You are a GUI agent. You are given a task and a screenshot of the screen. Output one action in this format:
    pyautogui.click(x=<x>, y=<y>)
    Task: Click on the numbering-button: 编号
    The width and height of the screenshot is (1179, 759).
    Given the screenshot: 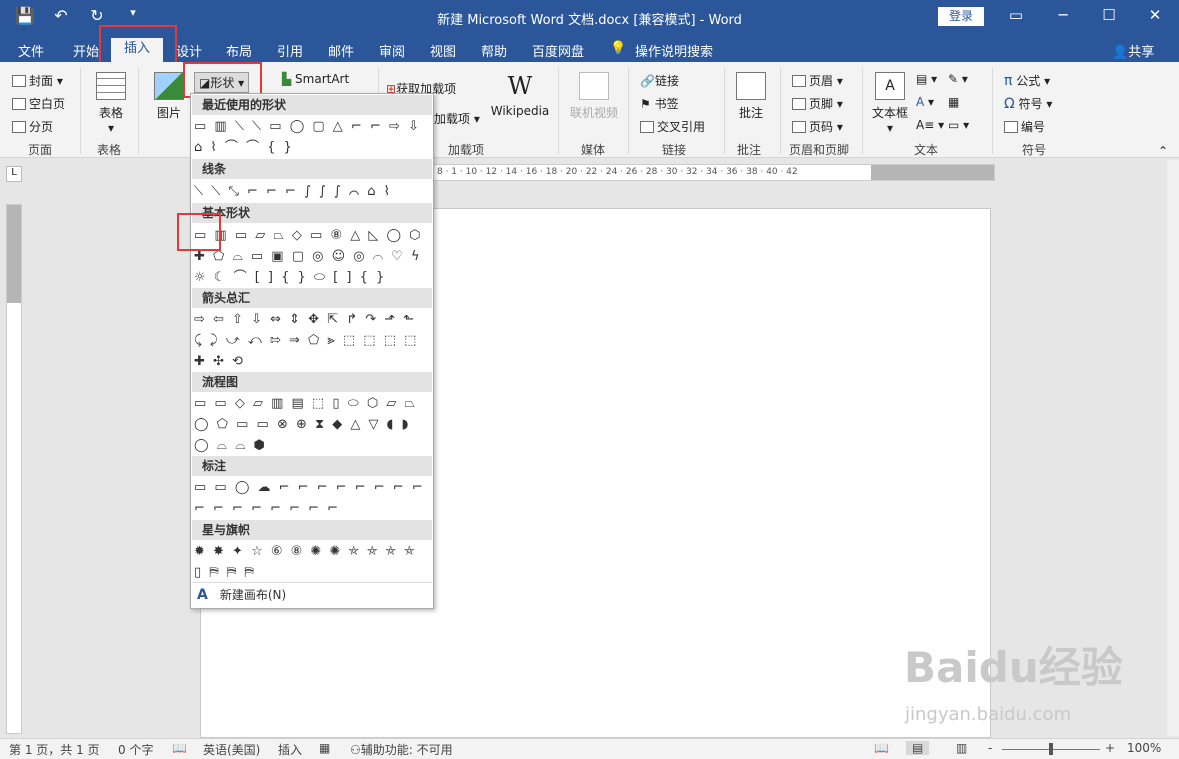 What is the action you would take?
    pyautogui.click(x=1024, y=126)
    